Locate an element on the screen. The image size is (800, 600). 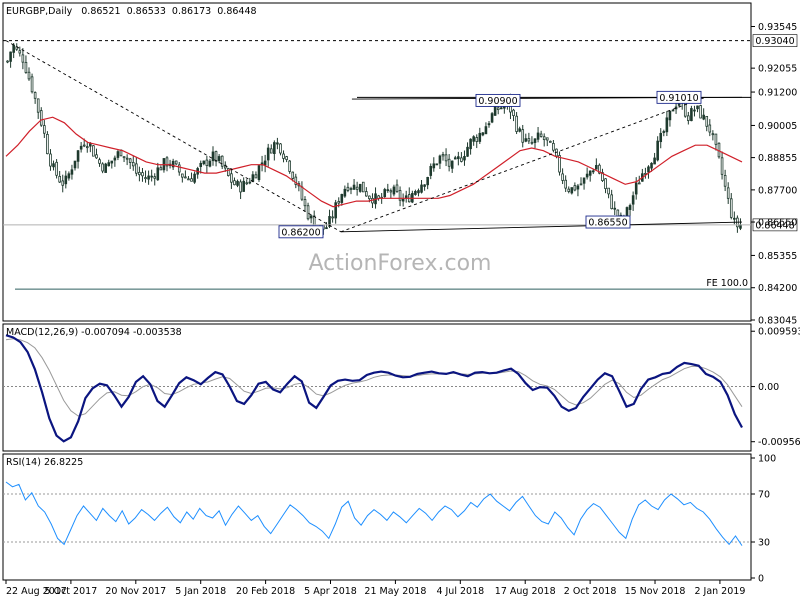
price-y-tick-label: 0.83045 is located at coordinates (777, 321).